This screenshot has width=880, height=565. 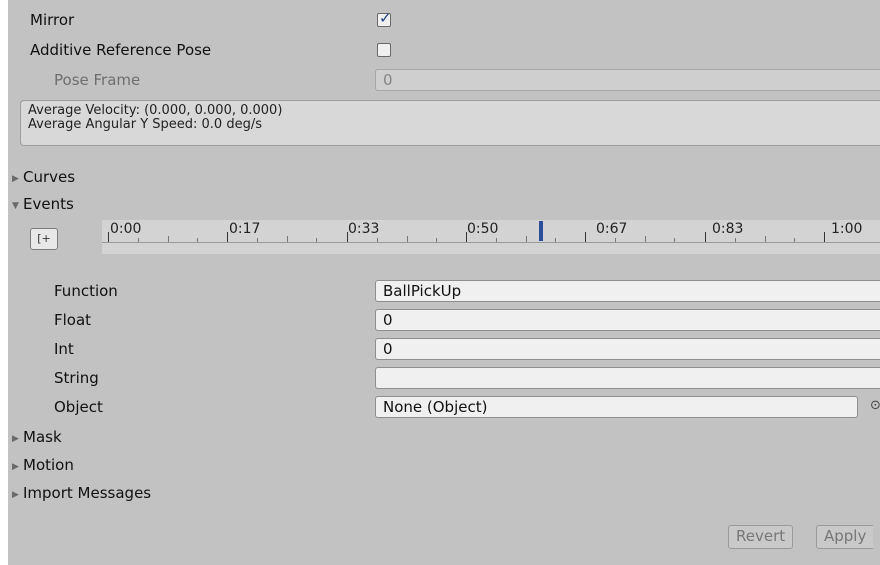 What do you see at coordinates (728, 229) in the screenshot?
I see `timeline-label: 0:83` at bounding box center [728, 229].